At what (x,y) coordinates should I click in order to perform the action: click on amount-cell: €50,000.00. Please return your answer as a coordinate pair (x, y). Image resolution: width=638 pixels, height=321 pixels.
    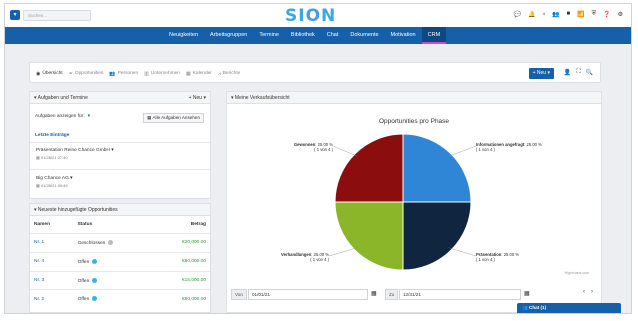
    Looking at the image, I should click on (180, 299).